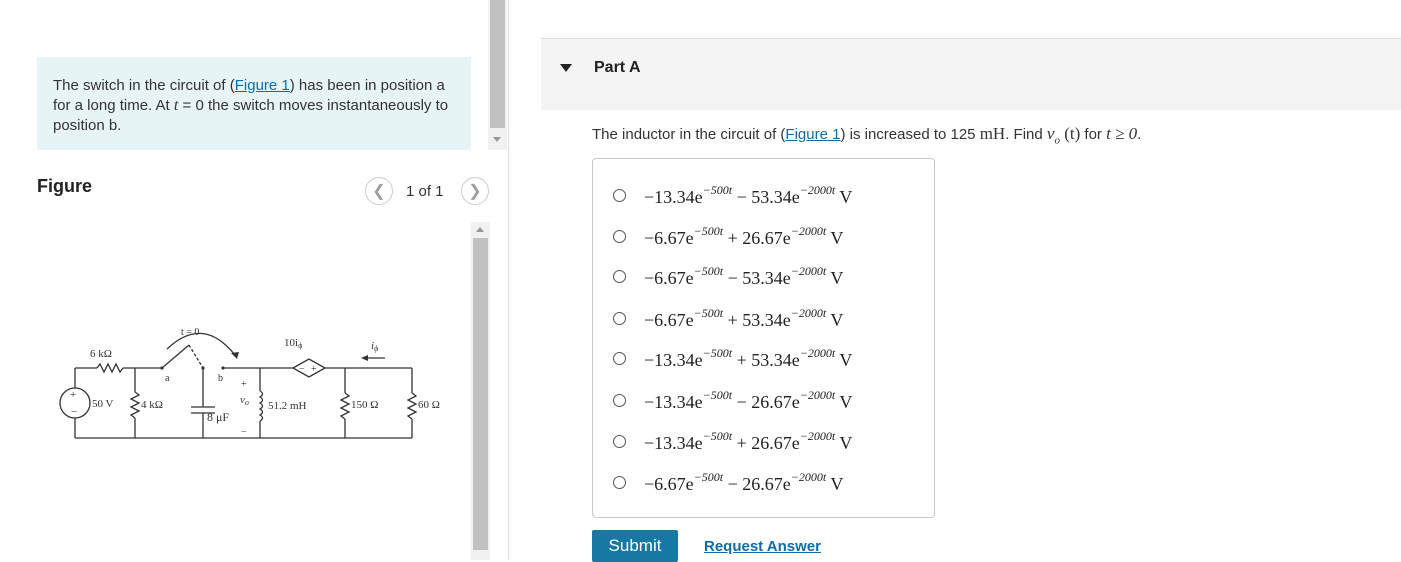  I want to click on question-figure-link: Figure 1, so click(812, 134).